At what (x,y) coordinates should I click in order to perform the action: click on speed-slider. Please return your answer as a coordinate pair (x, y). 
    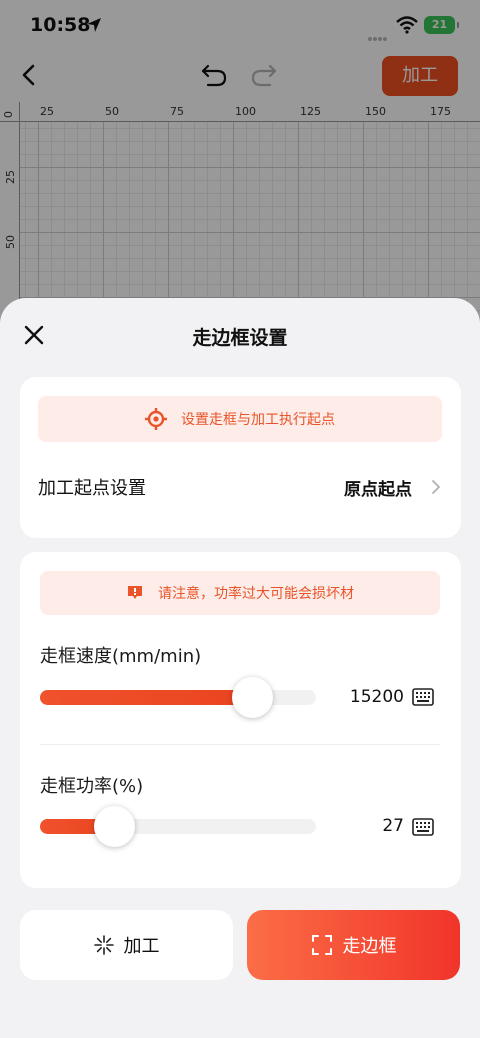
    Looking at the image, I should click on (178, 697).